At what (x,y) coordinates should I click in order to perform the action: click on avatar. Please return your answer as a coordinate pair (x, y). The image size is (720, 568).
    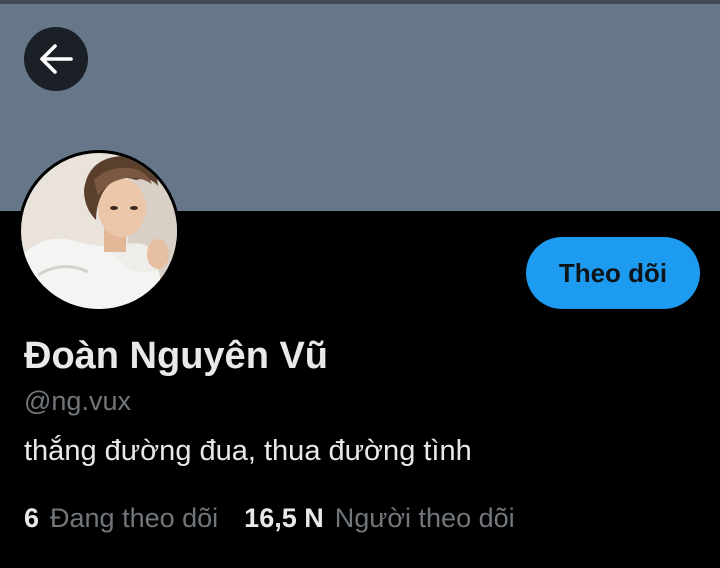
    Looking at the image, I should click on (99, 231).